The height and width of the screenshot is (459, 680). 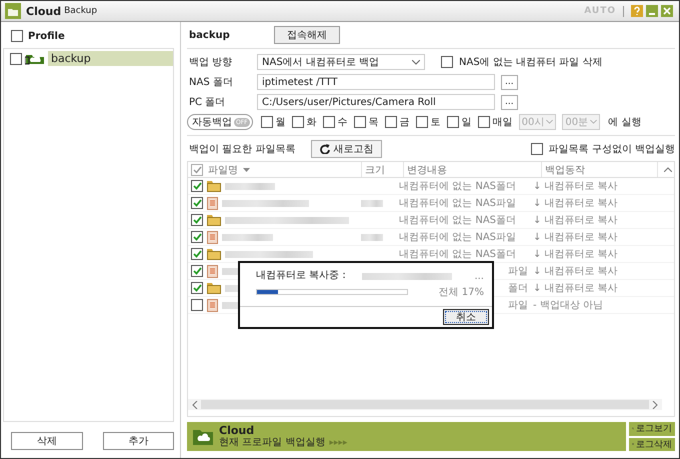 I want to click on refresh-icon, so click(x=325, y=149).